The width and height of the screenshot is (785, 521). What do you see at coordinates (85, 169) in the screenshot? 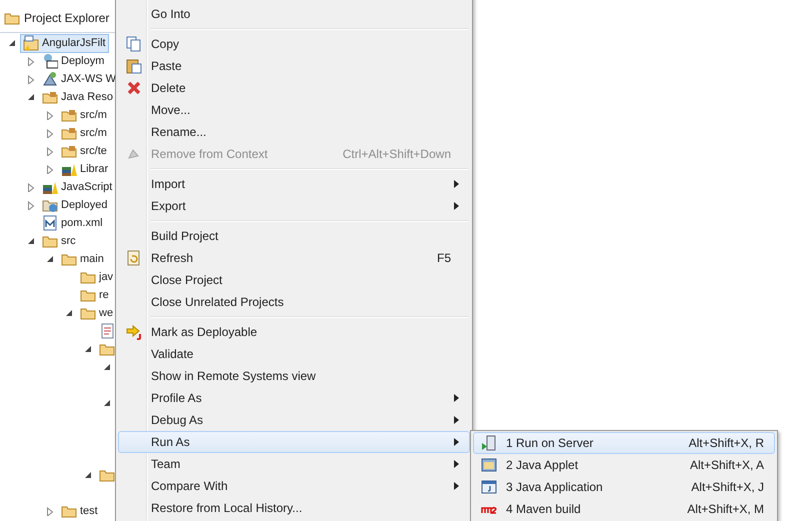
I see `tree-item: Librar` at bounding box center [85, 169].